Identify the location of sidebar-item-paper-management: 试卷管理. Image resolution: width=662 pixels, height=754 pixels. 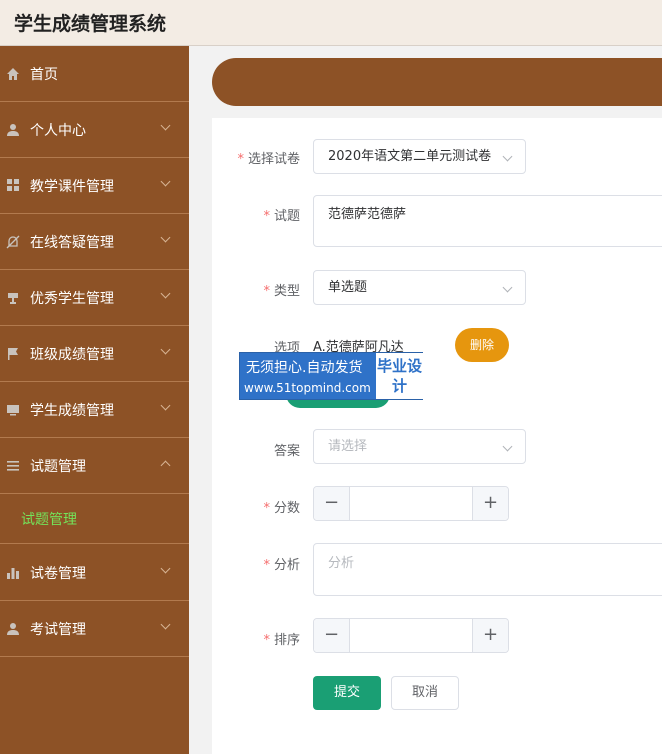
(94, 573).